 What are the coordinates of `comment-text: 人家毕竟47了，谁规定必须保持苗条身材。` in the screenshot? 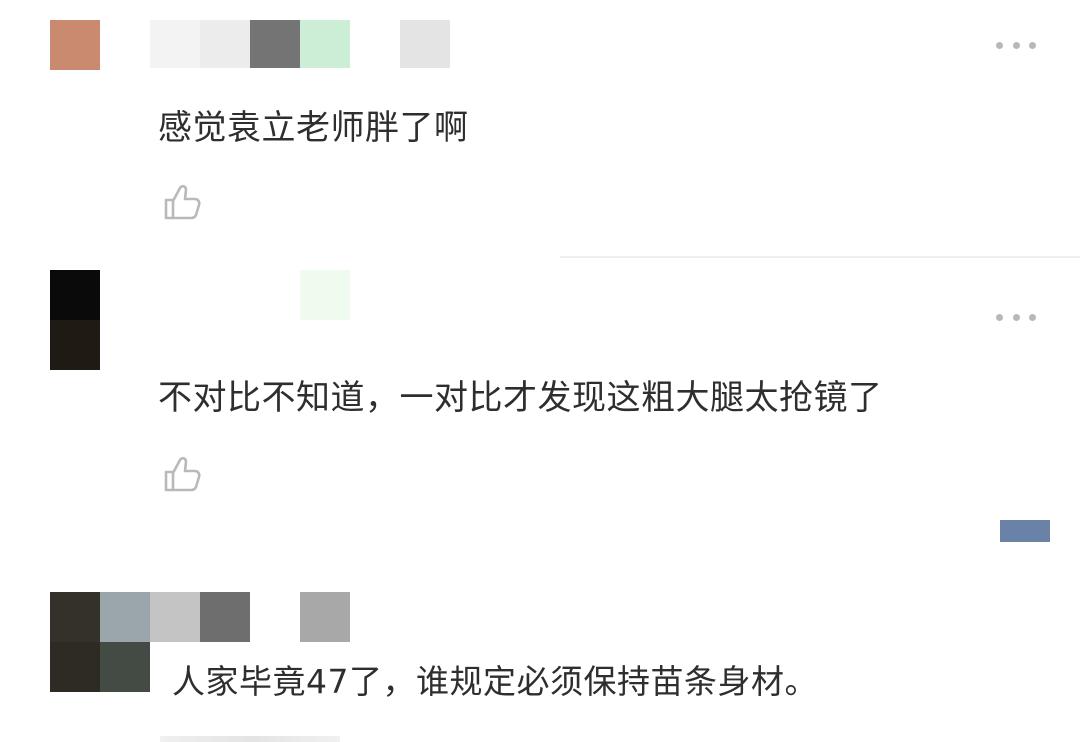 It's located at (495, 681).